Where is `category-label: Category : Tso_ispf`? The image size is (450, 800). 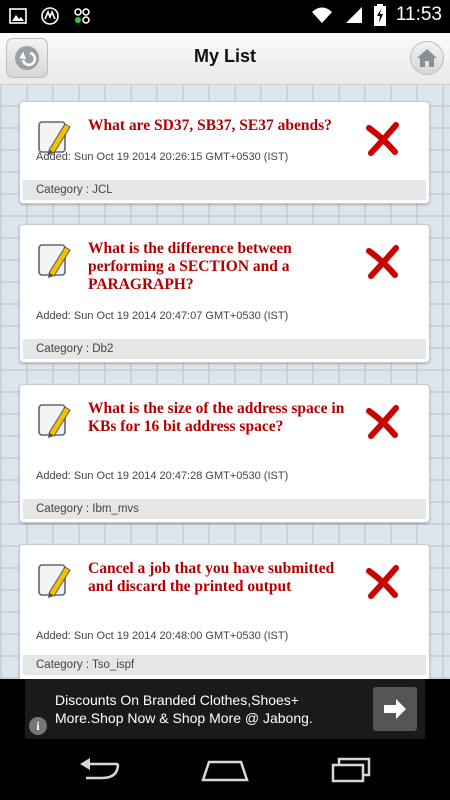
category-label: Category : Tso_ispf is located at coordinates (224, 665).